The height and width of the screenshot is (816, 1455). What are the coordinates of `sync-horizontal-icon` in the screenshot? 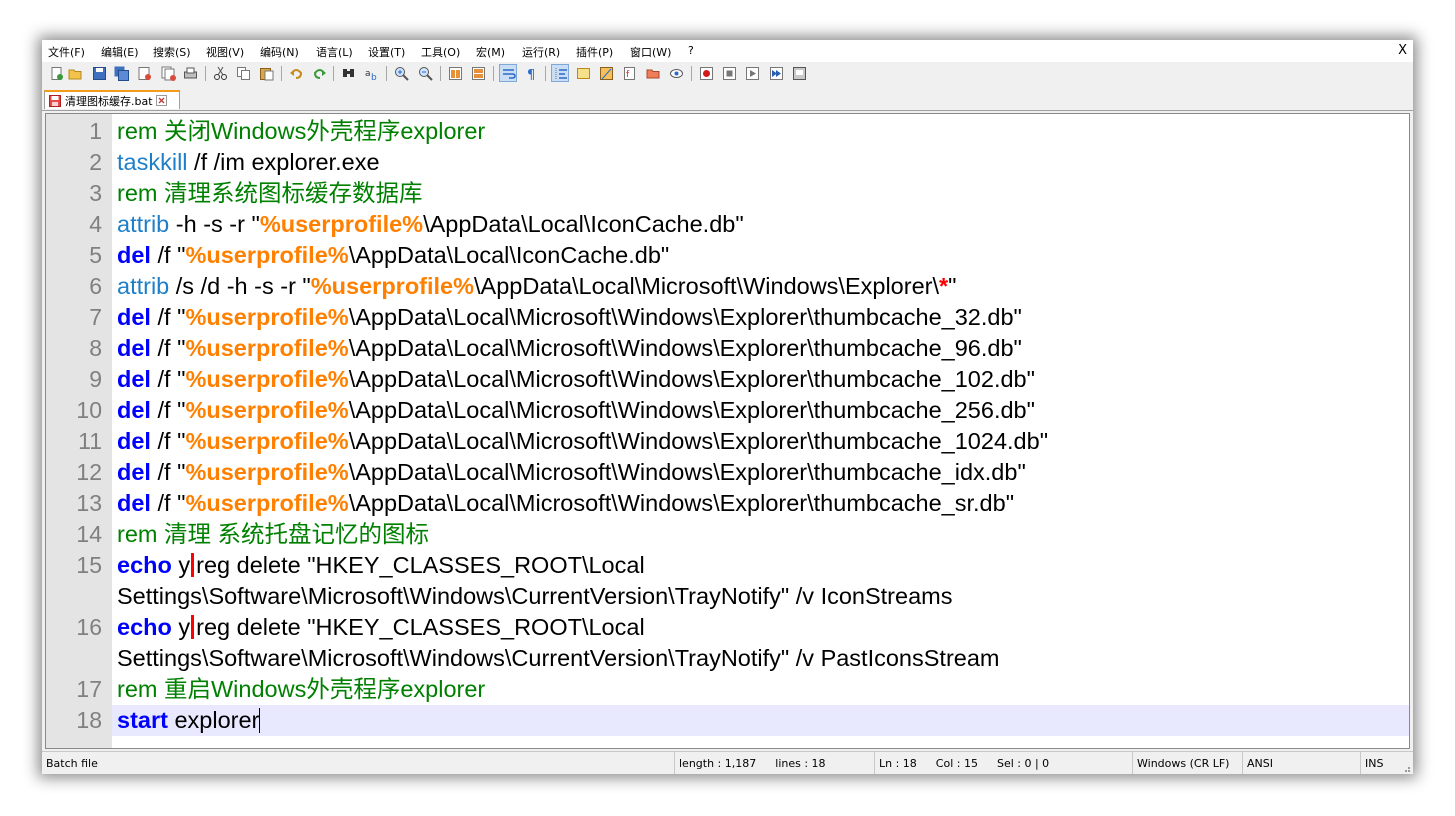 It's located at (478, 73).